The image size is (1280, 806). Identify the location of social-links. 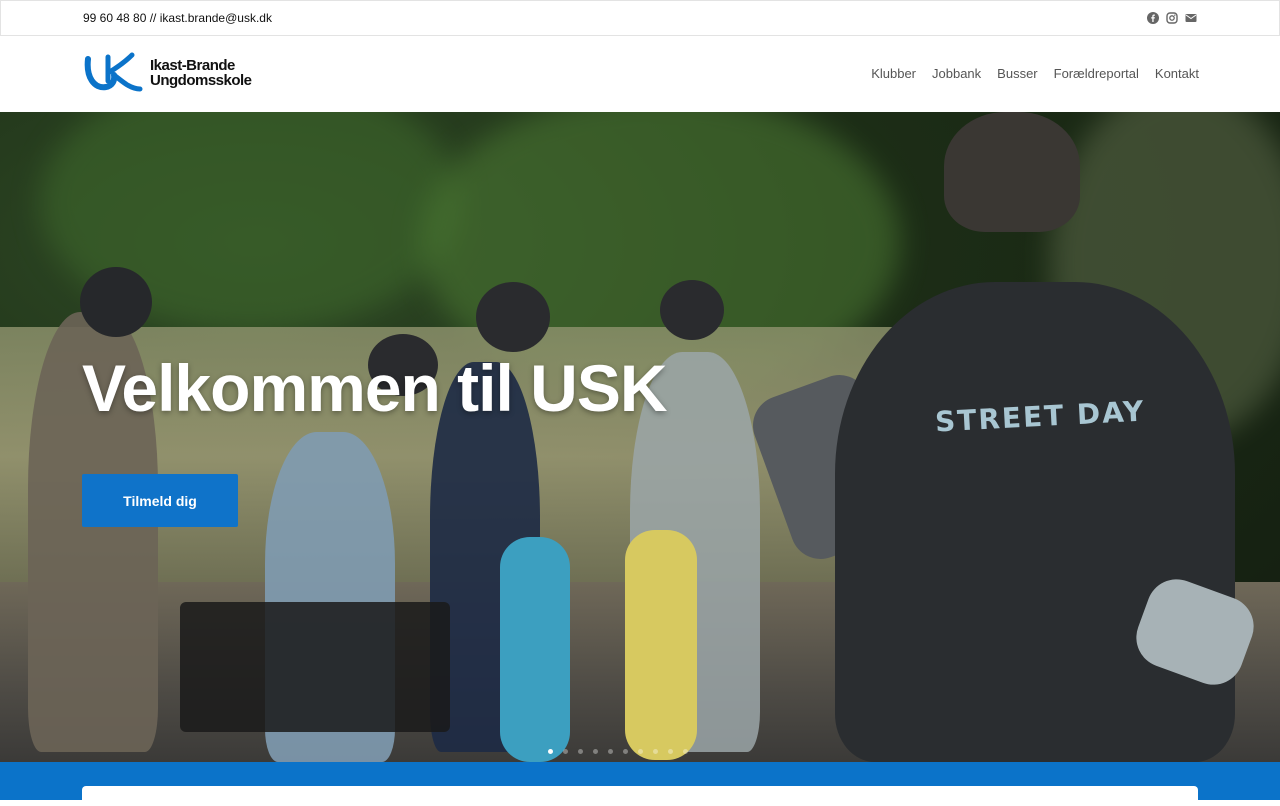
(1172, 17).